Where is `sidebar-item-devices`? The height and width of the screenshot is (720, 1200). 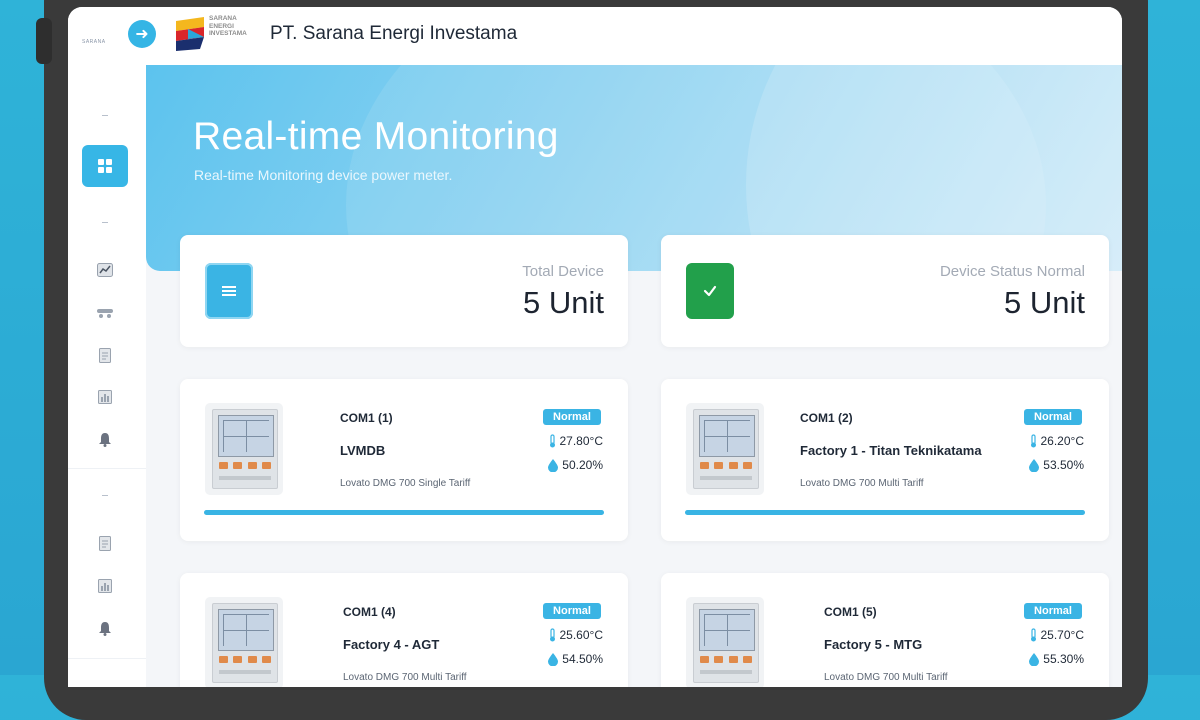
sidebar-item-devices is located at coordinates (105, 313).